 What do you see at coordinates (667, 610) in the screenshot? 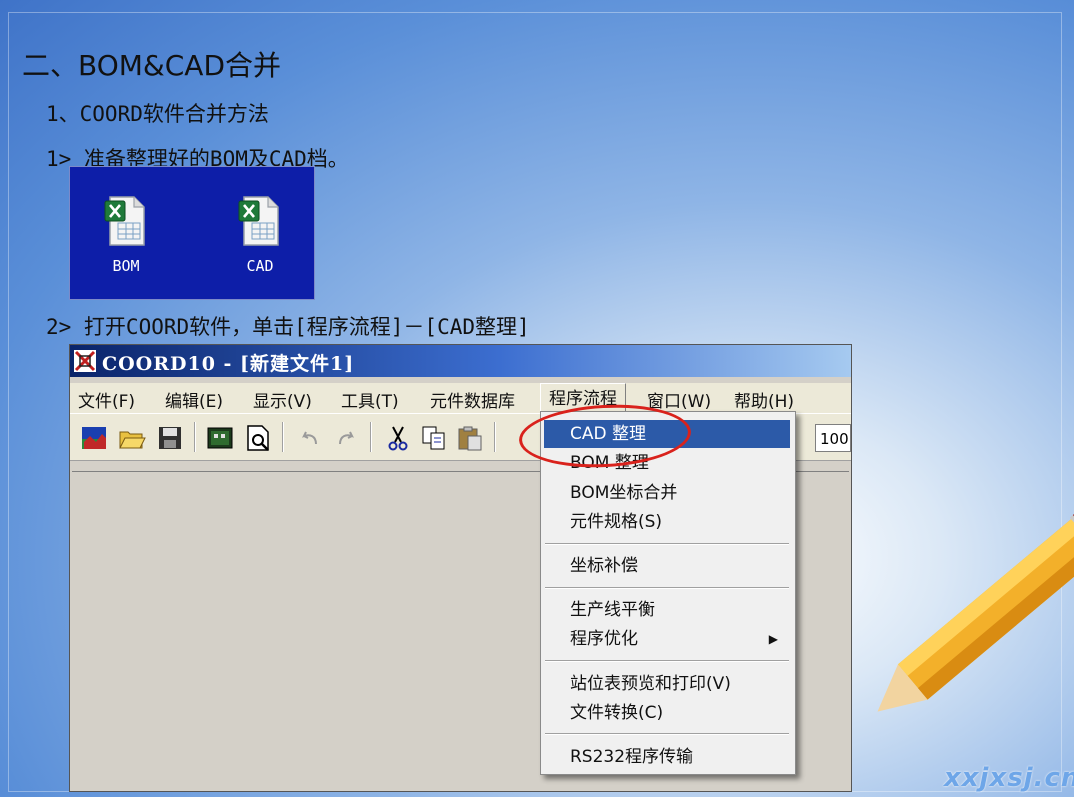
I see `menu-item-line-balance: 生产线平衡` at bounding box center [667, 610].